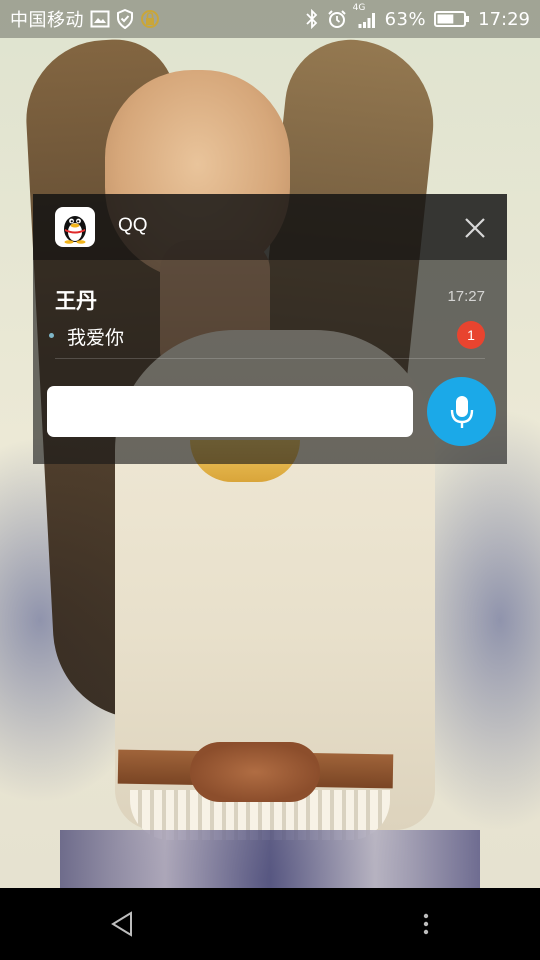  What do you see at coordinates (365, 16) in the screenshot?
I see `signal-icon: 4G` at bounding box center [365, 16].